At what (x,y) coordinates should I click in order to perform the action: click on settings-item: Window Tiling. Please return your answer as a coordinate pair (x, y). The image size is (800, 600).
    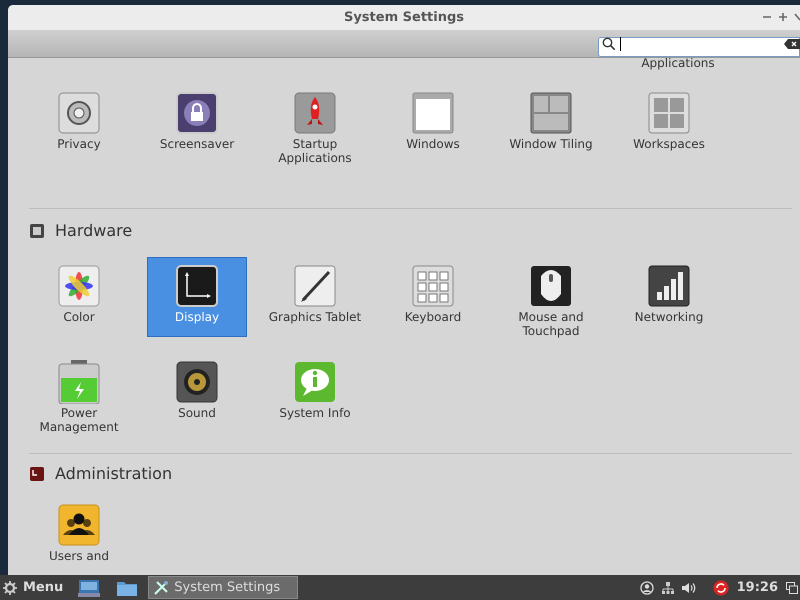
    Looking at the image, I should click on (551, 124).